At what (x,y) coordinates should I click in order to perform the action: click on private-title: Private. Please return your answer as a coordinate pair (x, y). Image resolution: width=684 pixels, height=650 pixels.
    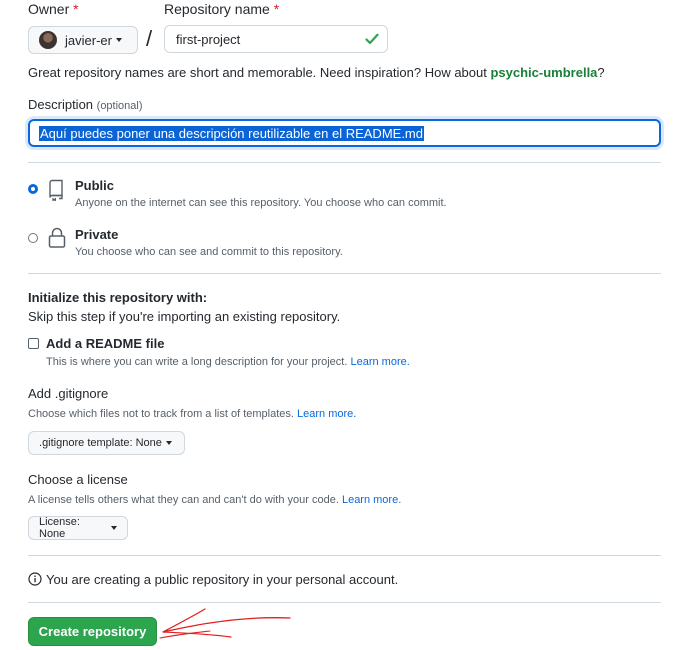
    Looking at the image, I should click on (97, 234).